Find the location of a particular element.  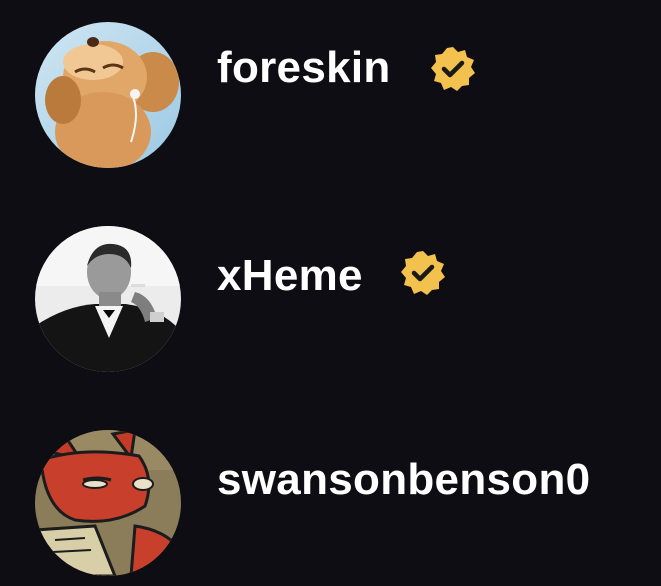

username: xHeme is located at coordinates (290, 276).